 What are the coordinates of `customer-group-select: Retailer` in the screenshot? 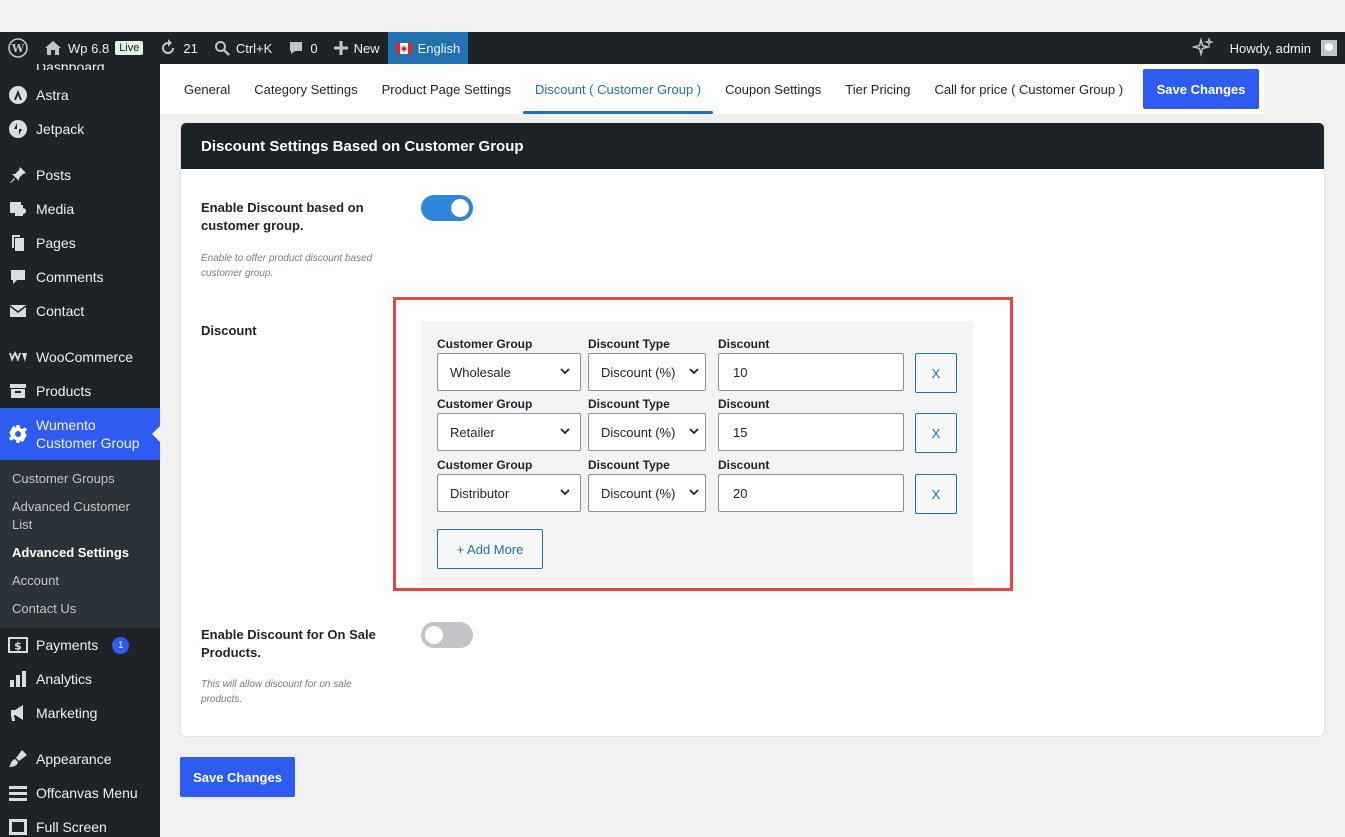 It's located at (509, 432).